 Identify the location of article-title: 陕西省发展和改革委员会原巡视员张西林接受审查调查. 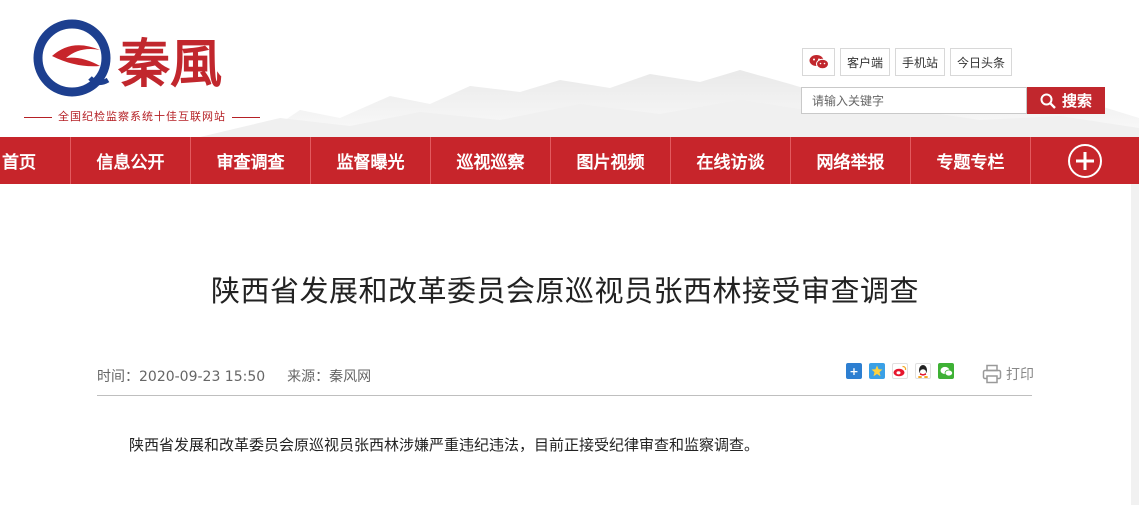
(564, 291).